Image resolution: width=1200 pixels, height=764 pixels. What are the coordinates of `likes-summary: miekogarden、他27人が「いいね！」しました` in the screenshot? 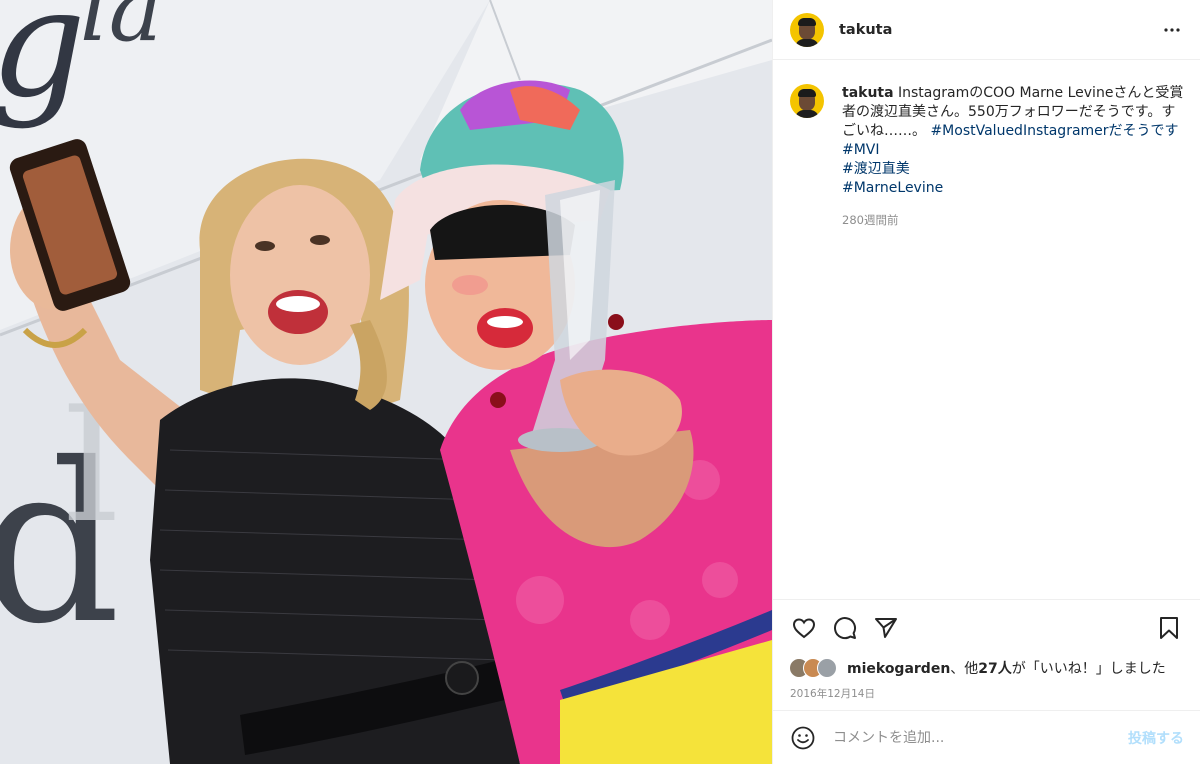 It's located at (986, 668).